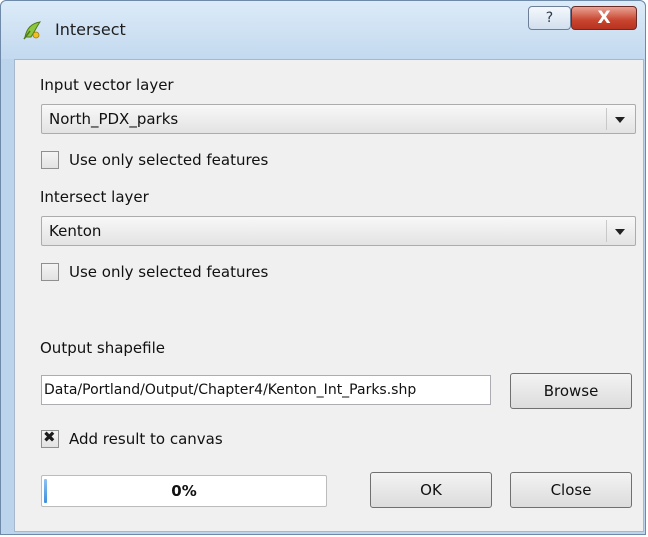  What do you see at coordinates (431, 490) in the screenshot?
I see `ok-button: OK` at bounding box center [431, 490].